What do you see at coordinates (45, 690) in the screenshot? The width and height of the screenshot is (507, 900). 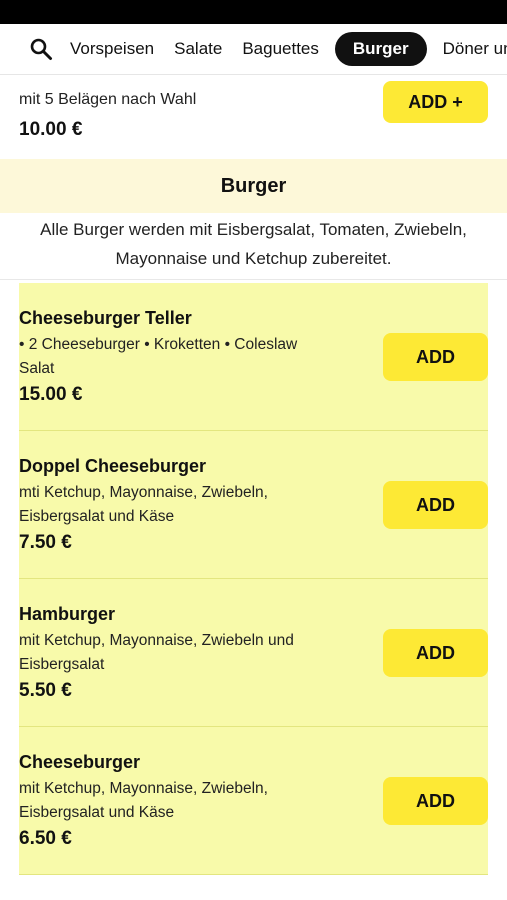 I see `item-price: 5.50 €` at bounding box center [45, 690].